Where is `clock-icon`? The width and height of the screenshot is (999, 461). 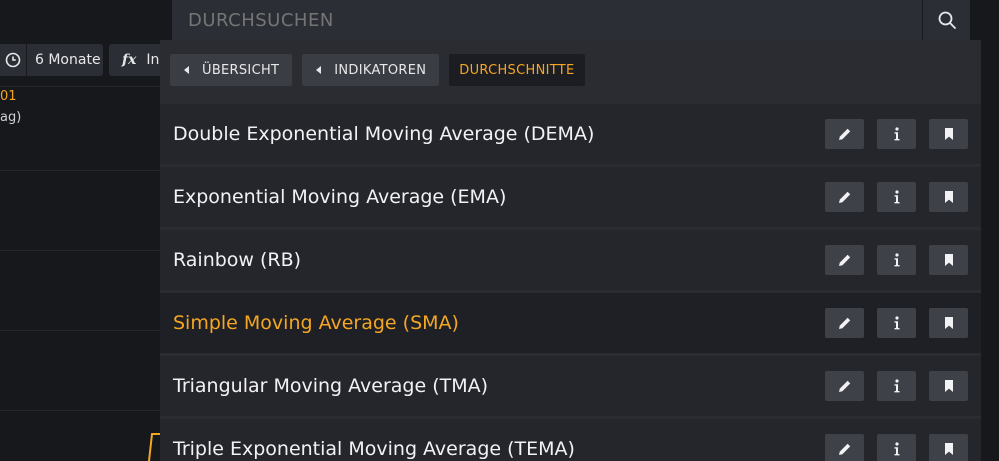 clock-icon is located at coordinates (13, 60).